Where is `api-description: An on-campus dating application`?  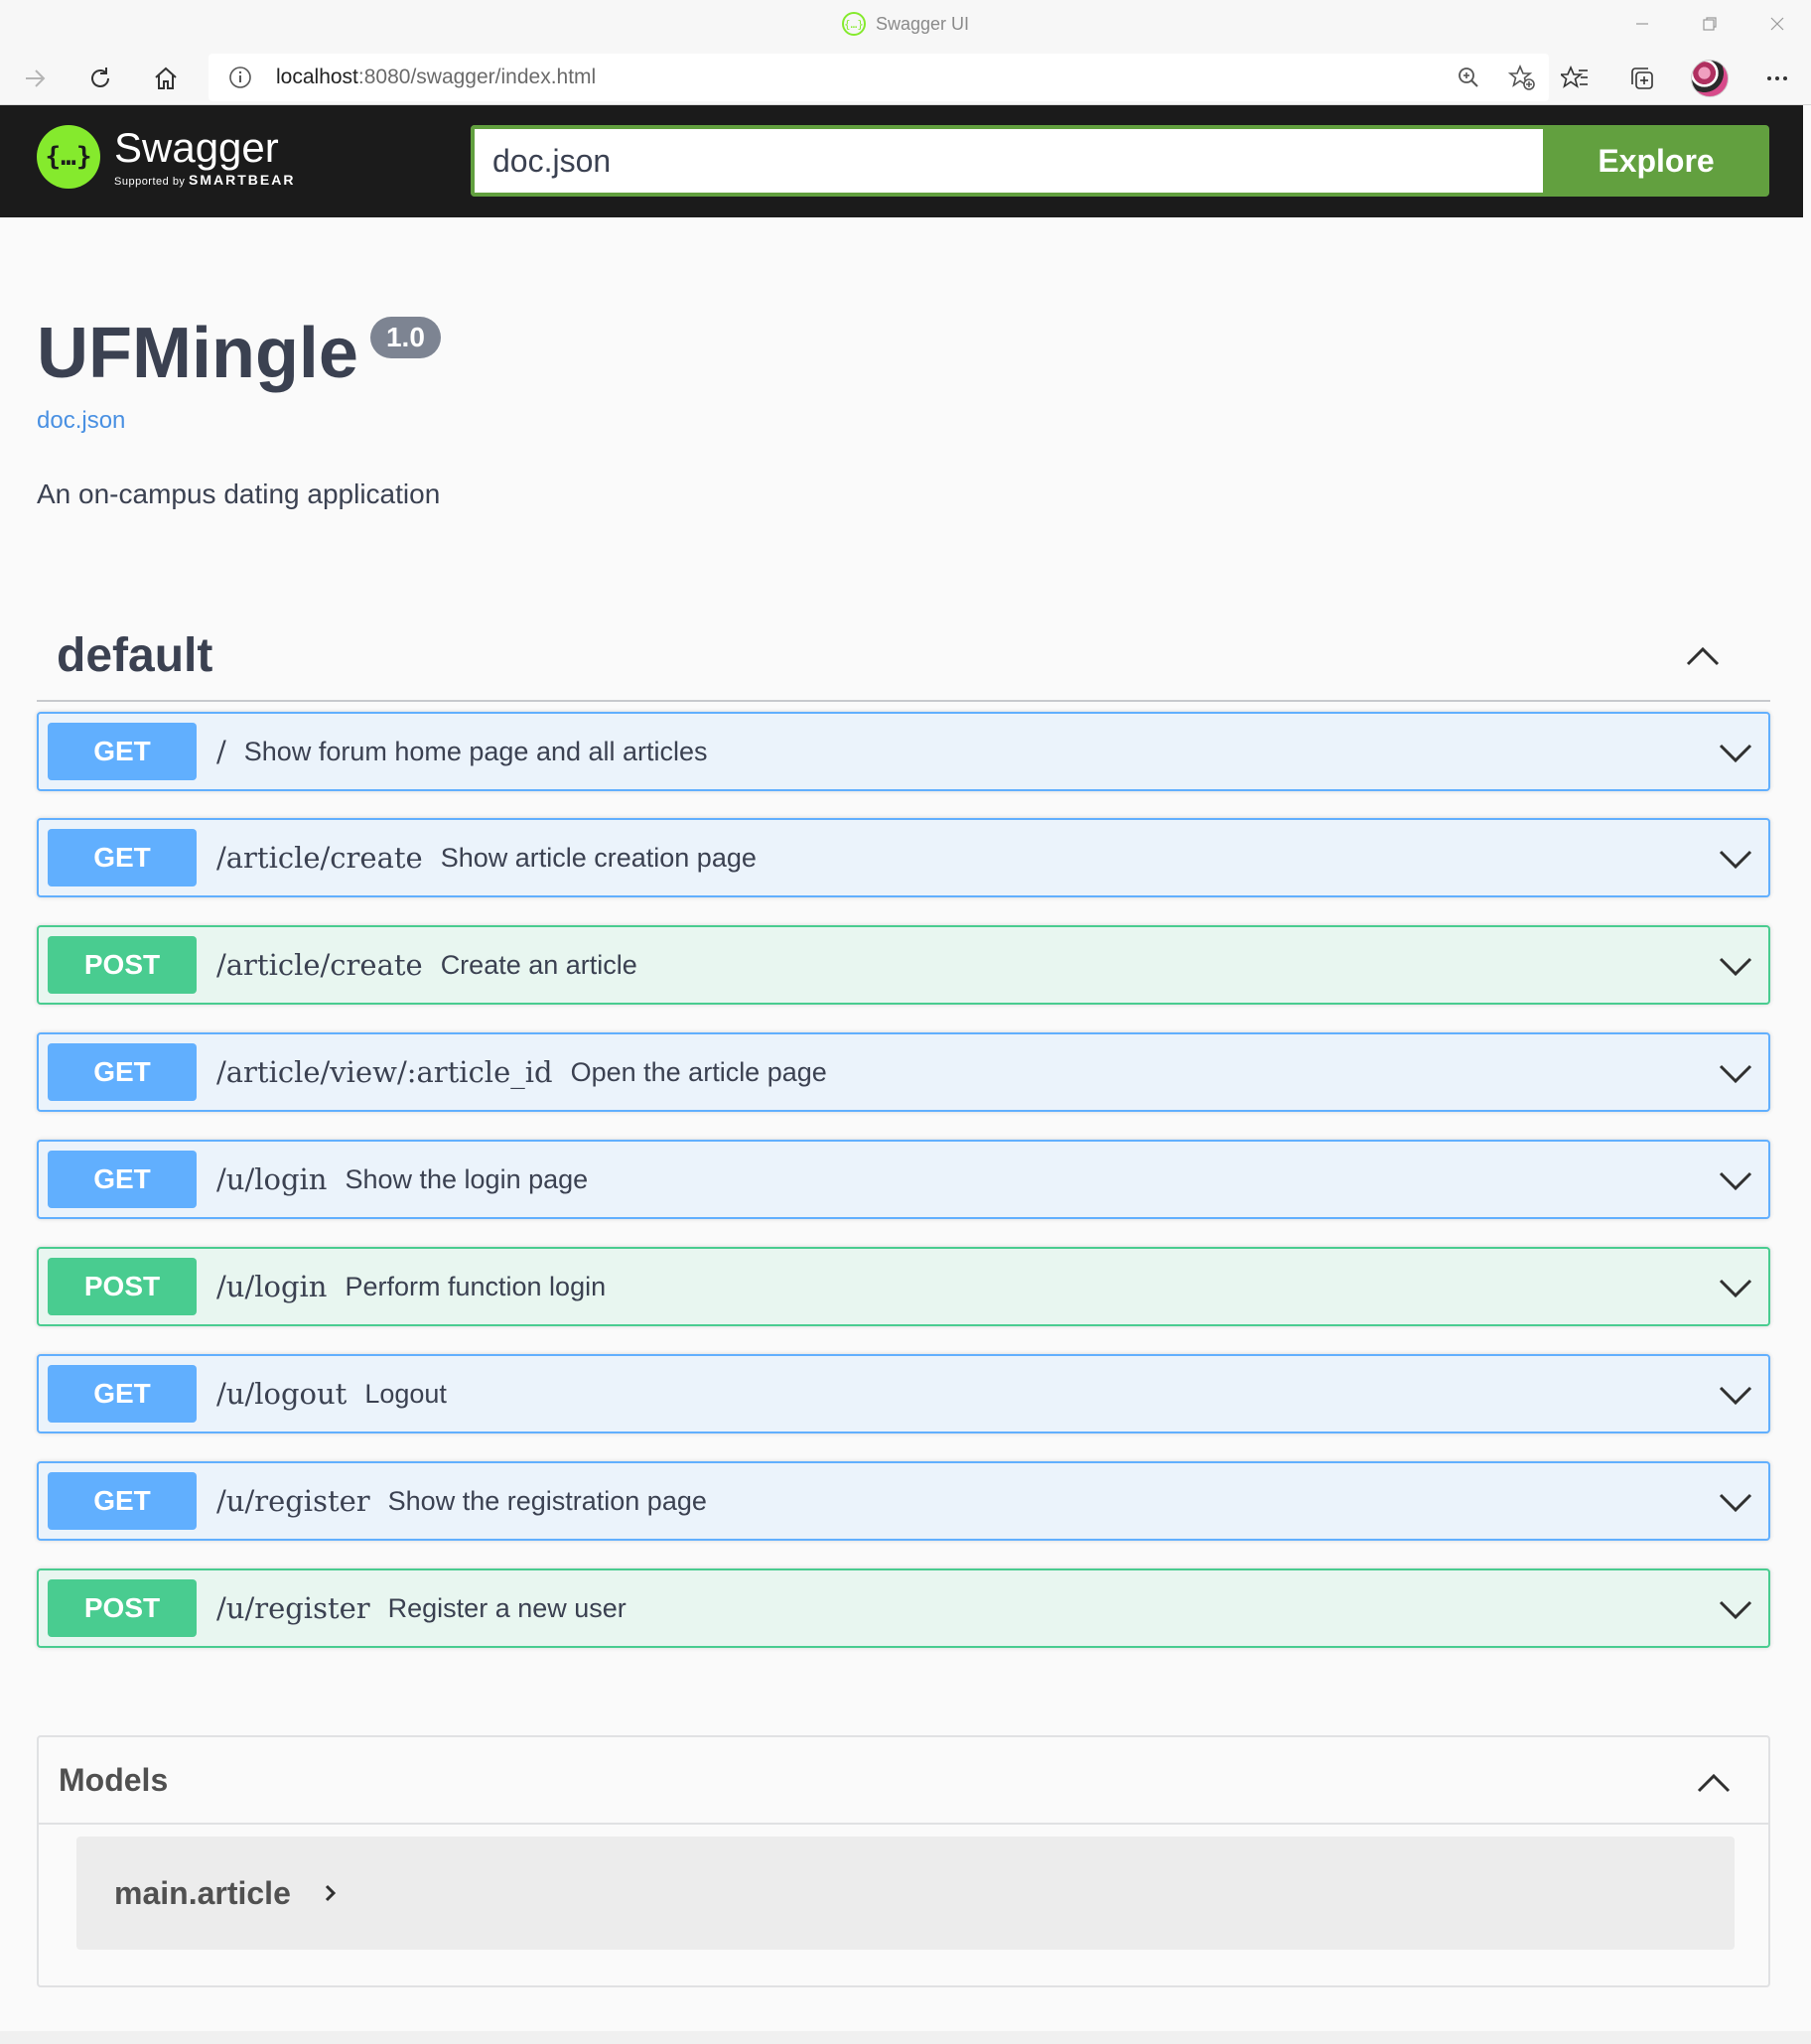 api-description: An on-campus dating application is located at coordinates (239, 493).